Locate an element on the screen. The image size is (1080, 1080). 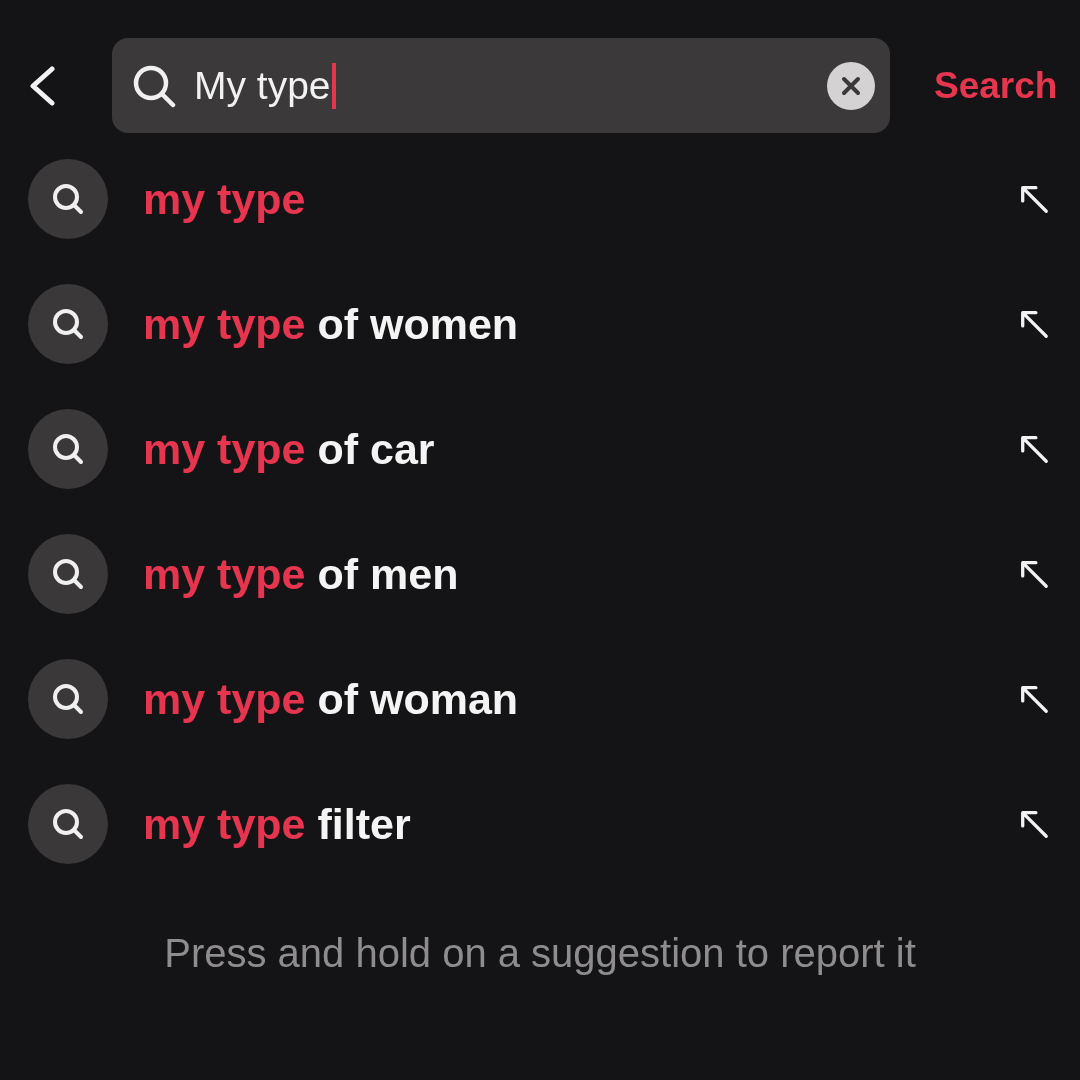
clear-button is located at coordinates (851, 85).